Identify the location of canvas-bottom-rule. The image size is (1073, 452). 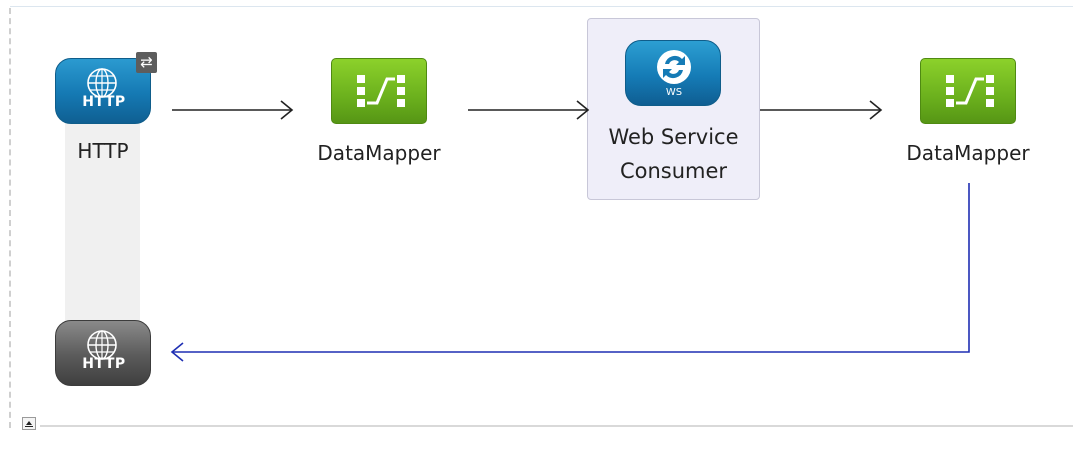
(556, 426).